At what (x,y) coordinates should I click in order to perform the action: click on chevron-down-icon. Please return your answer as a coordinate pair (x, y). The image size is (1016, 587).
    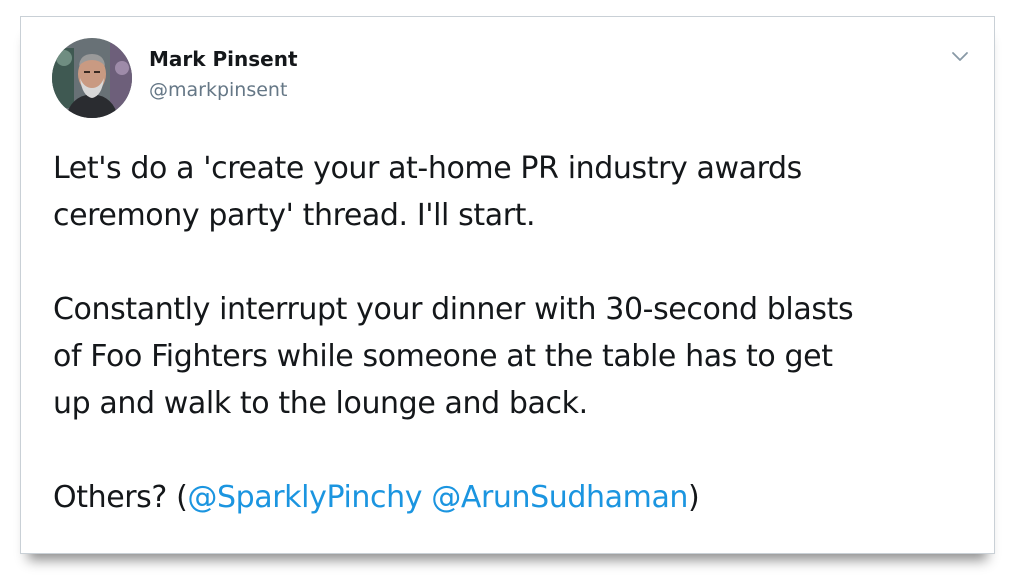
    Looking at the image, I should click on (960, 57).